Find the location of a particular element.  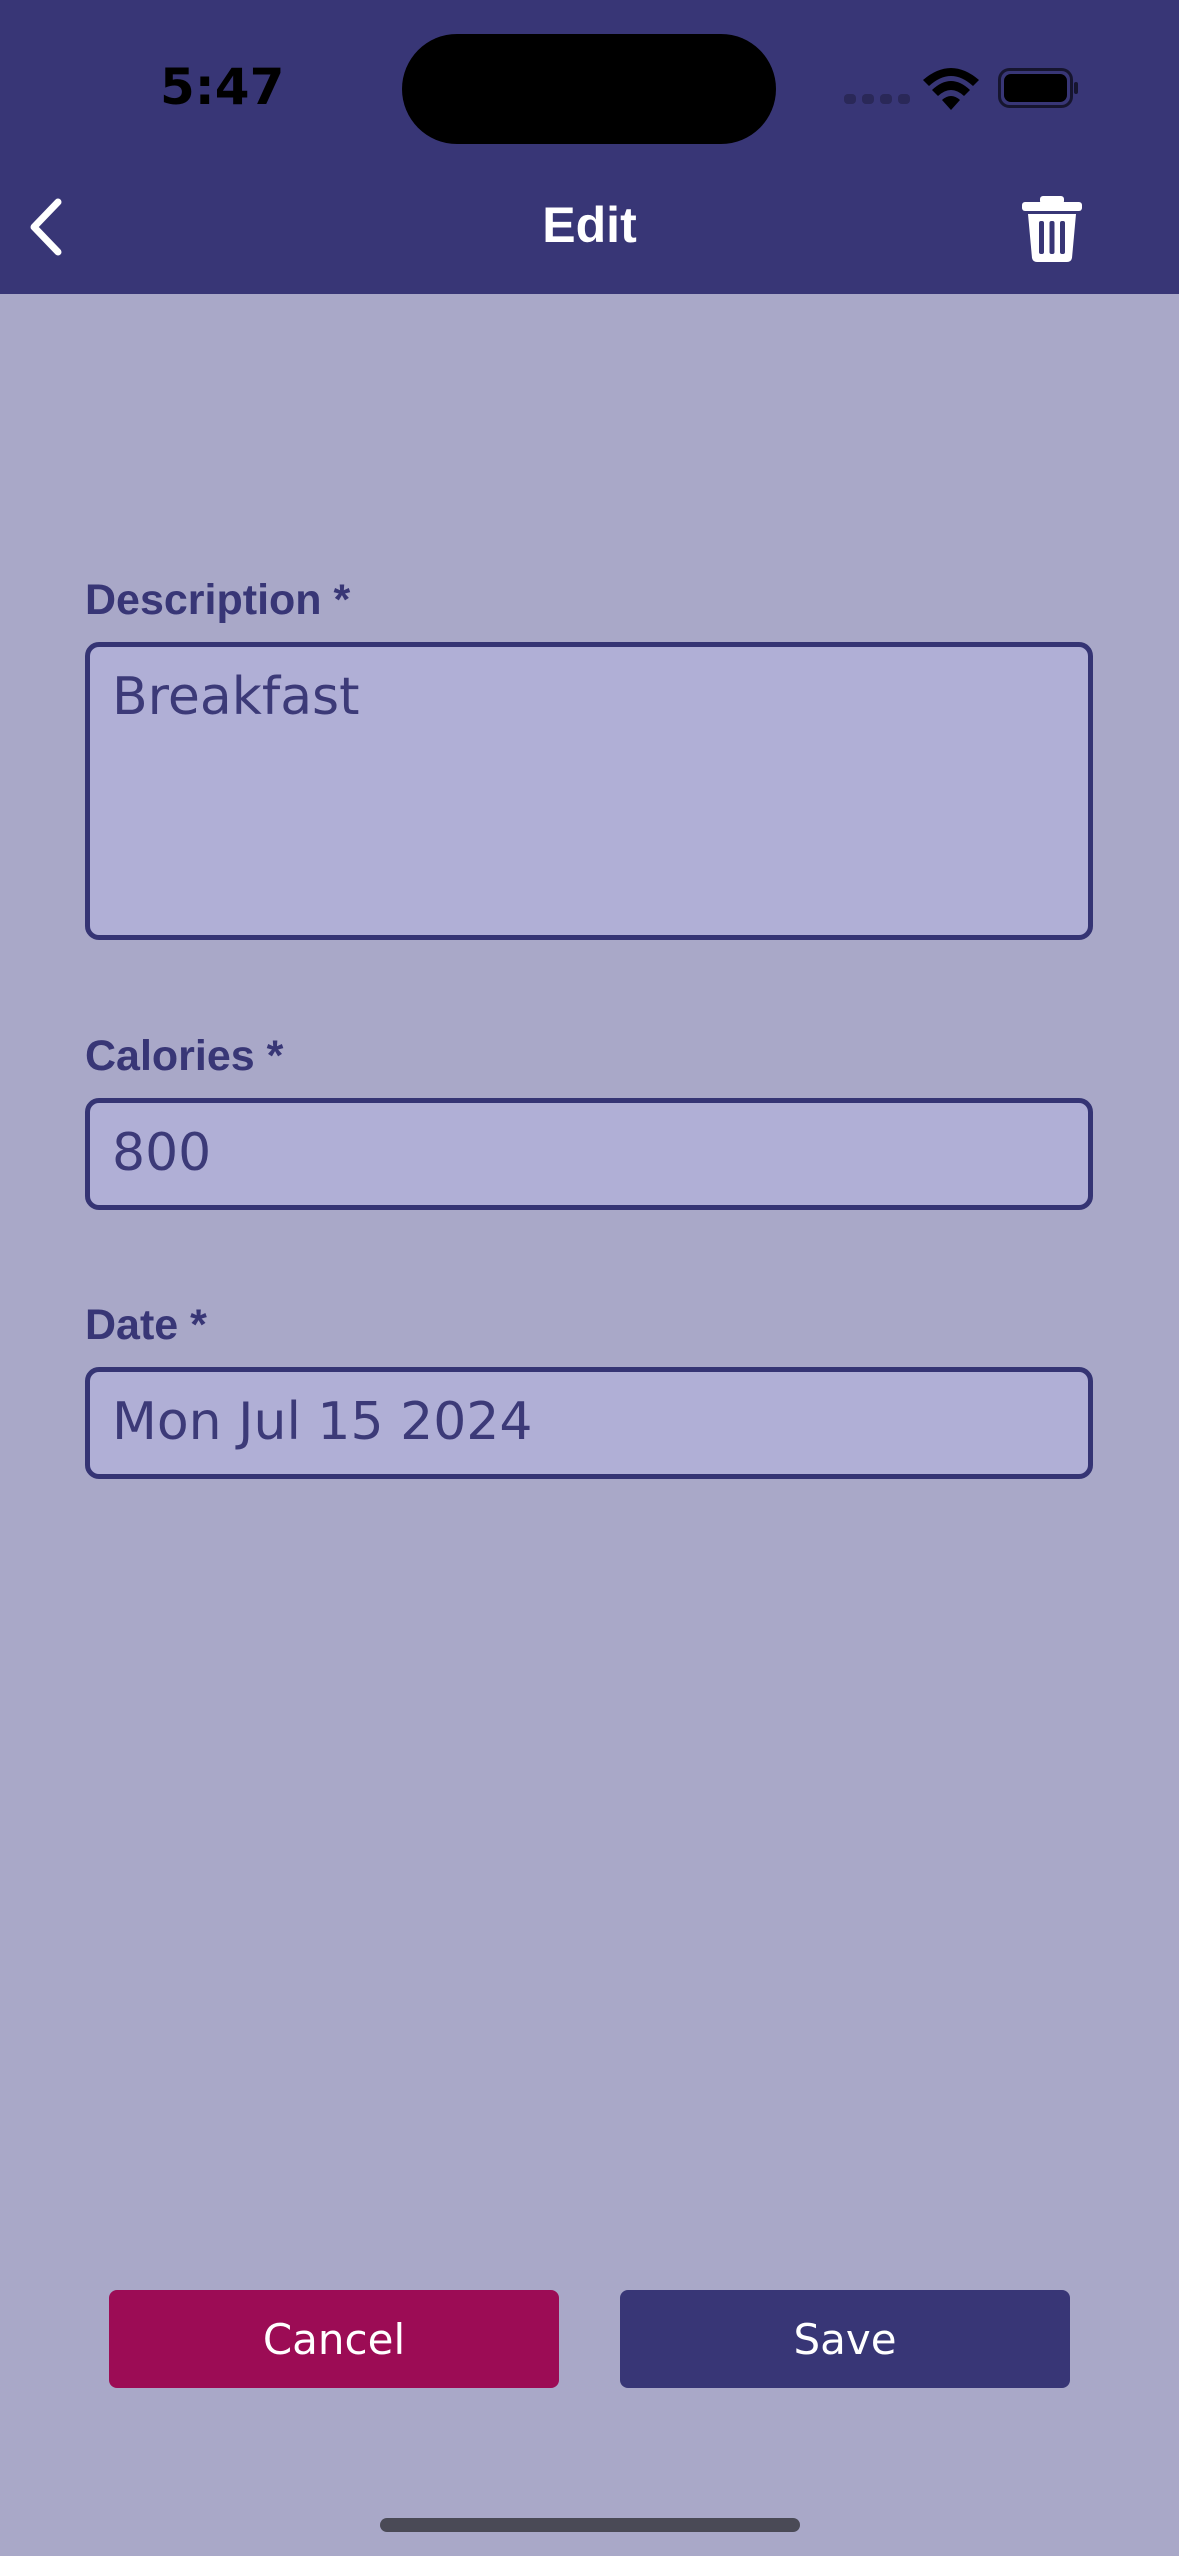

date-value: Mon Jul 15 2024 is located at coordinates (322, 1422).